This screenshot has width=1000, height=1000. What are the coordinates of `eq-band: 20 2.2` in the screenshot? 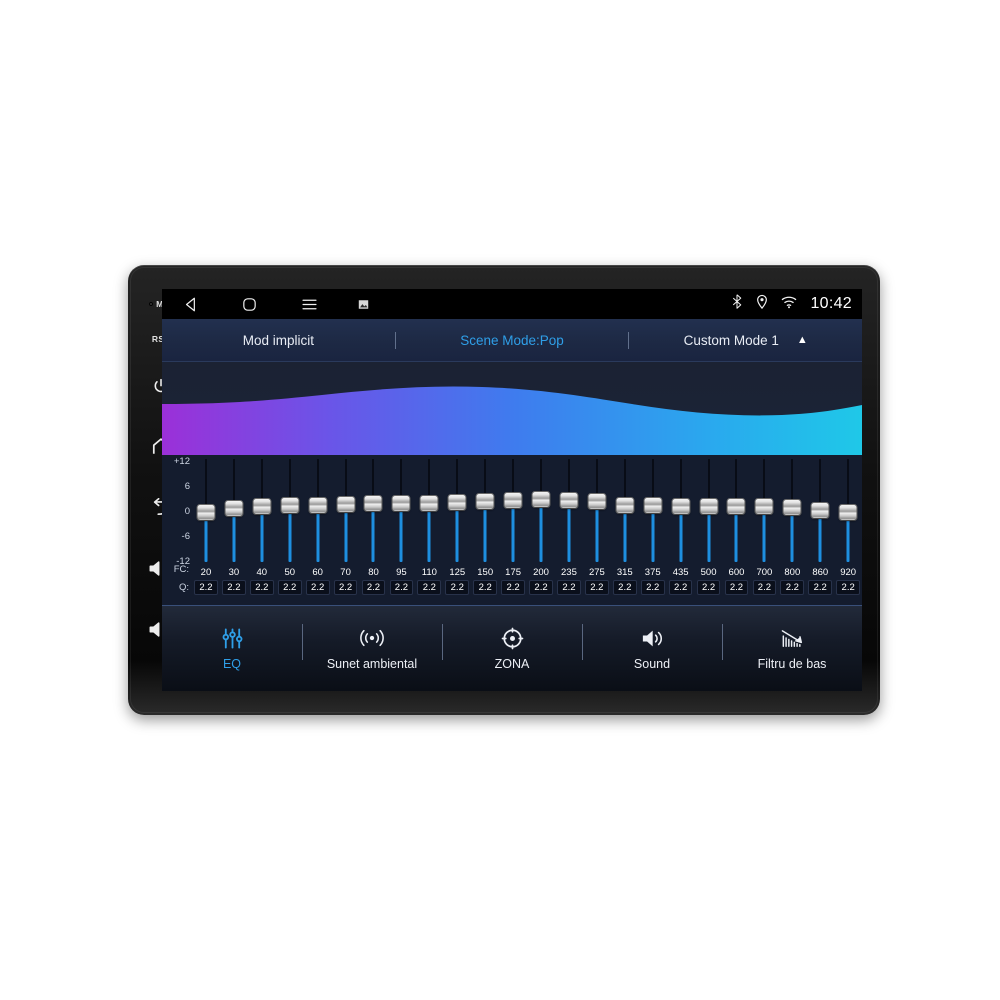 It's located at (206, 530).